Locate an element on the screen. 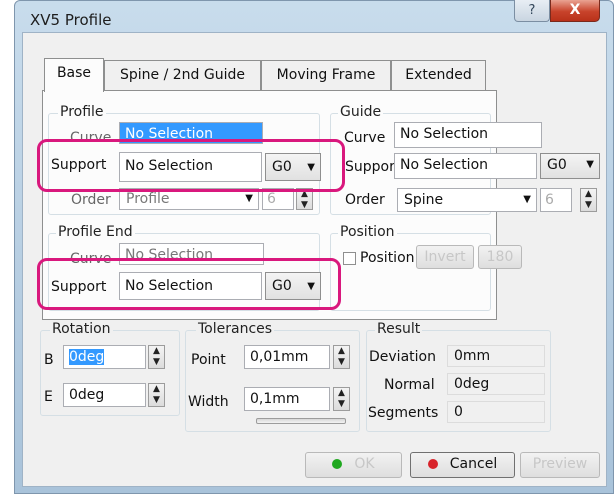 The height and width of the screenshot is (494, 614). ok-status-icon is located at coordinates (337, 464).